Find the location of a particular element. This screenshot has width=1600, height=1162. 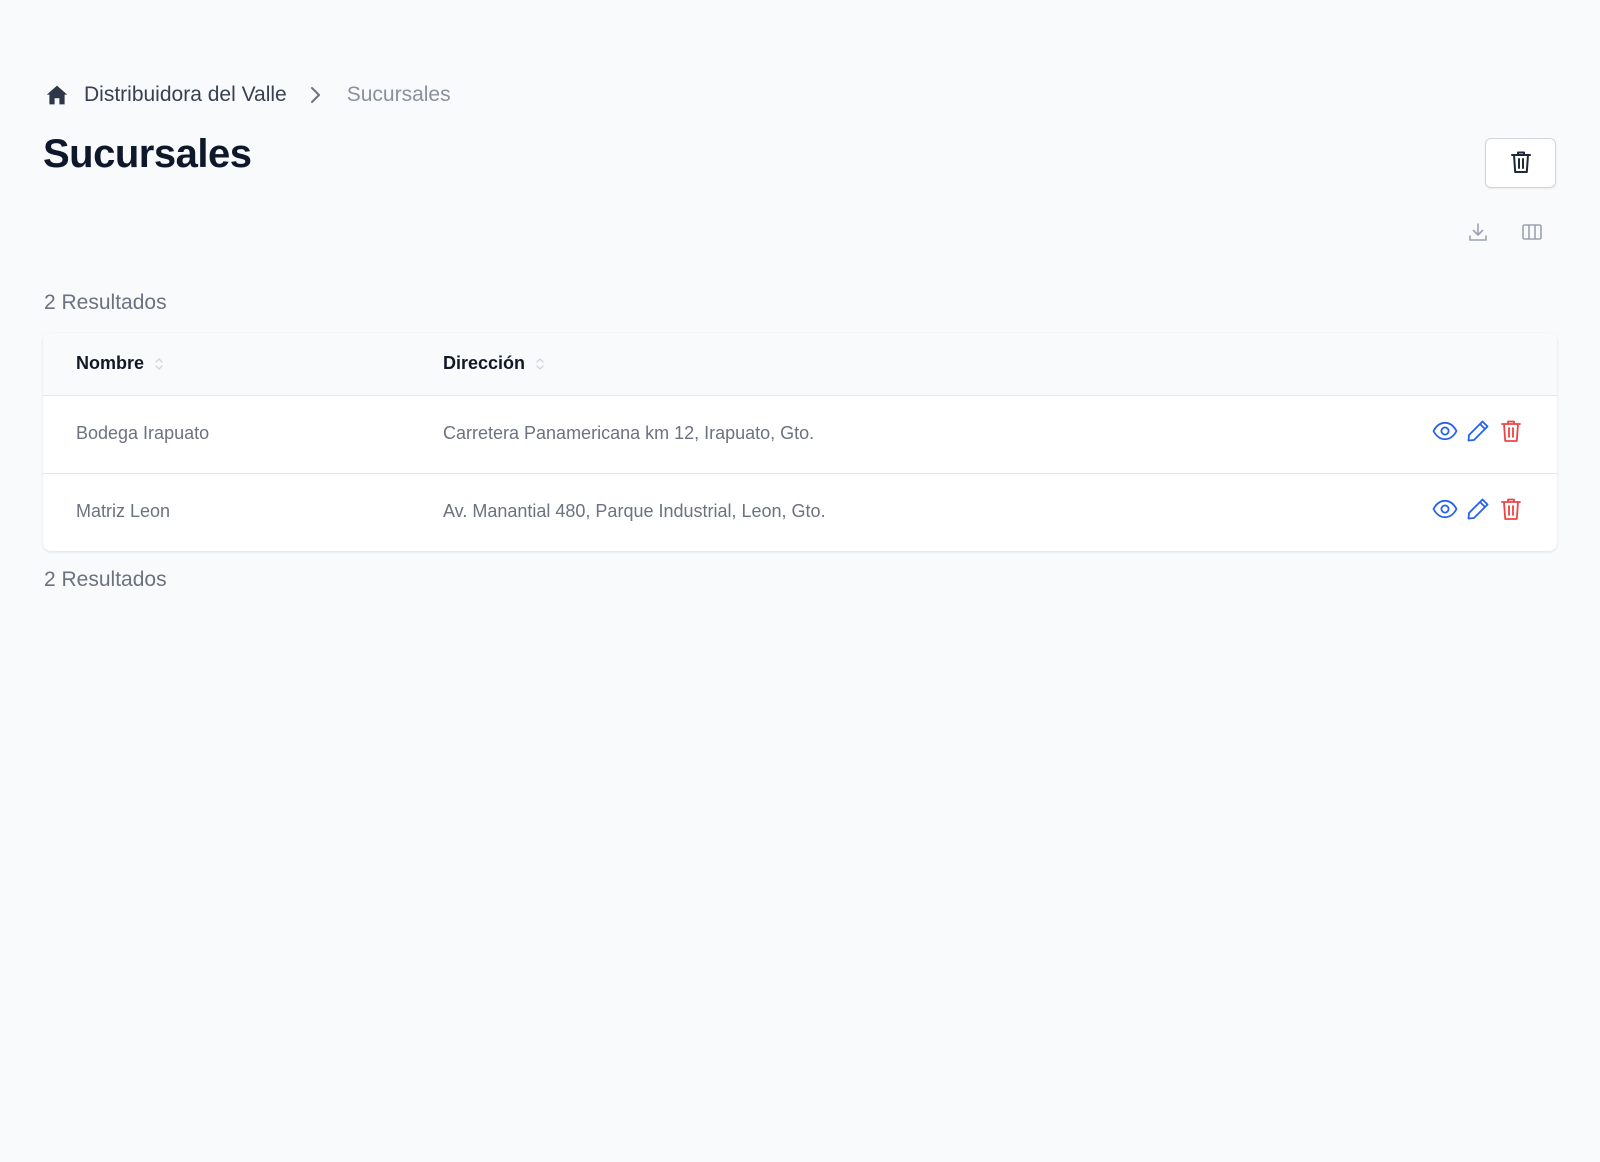

breadcrumb-current: Sucursales is located at coordinates (398, 94).